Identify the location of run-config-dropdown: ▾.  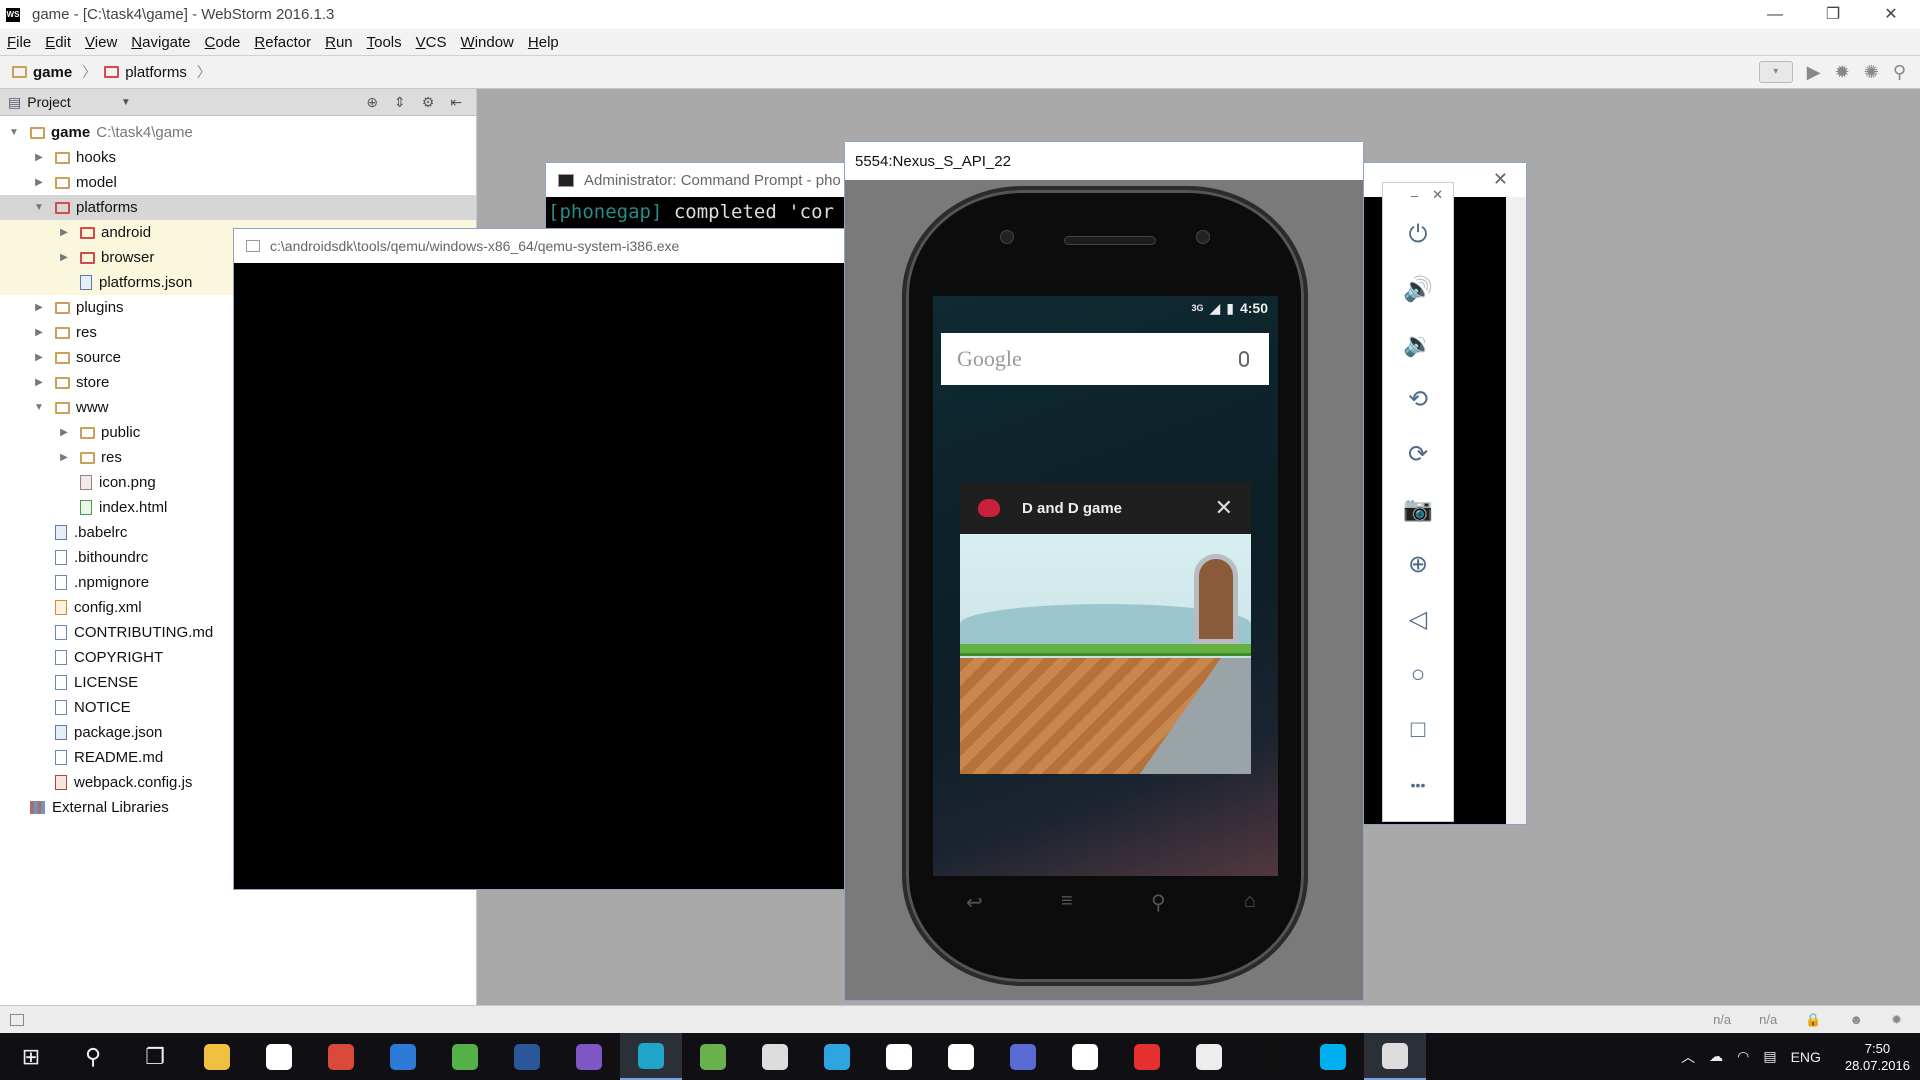
(1775, 72).